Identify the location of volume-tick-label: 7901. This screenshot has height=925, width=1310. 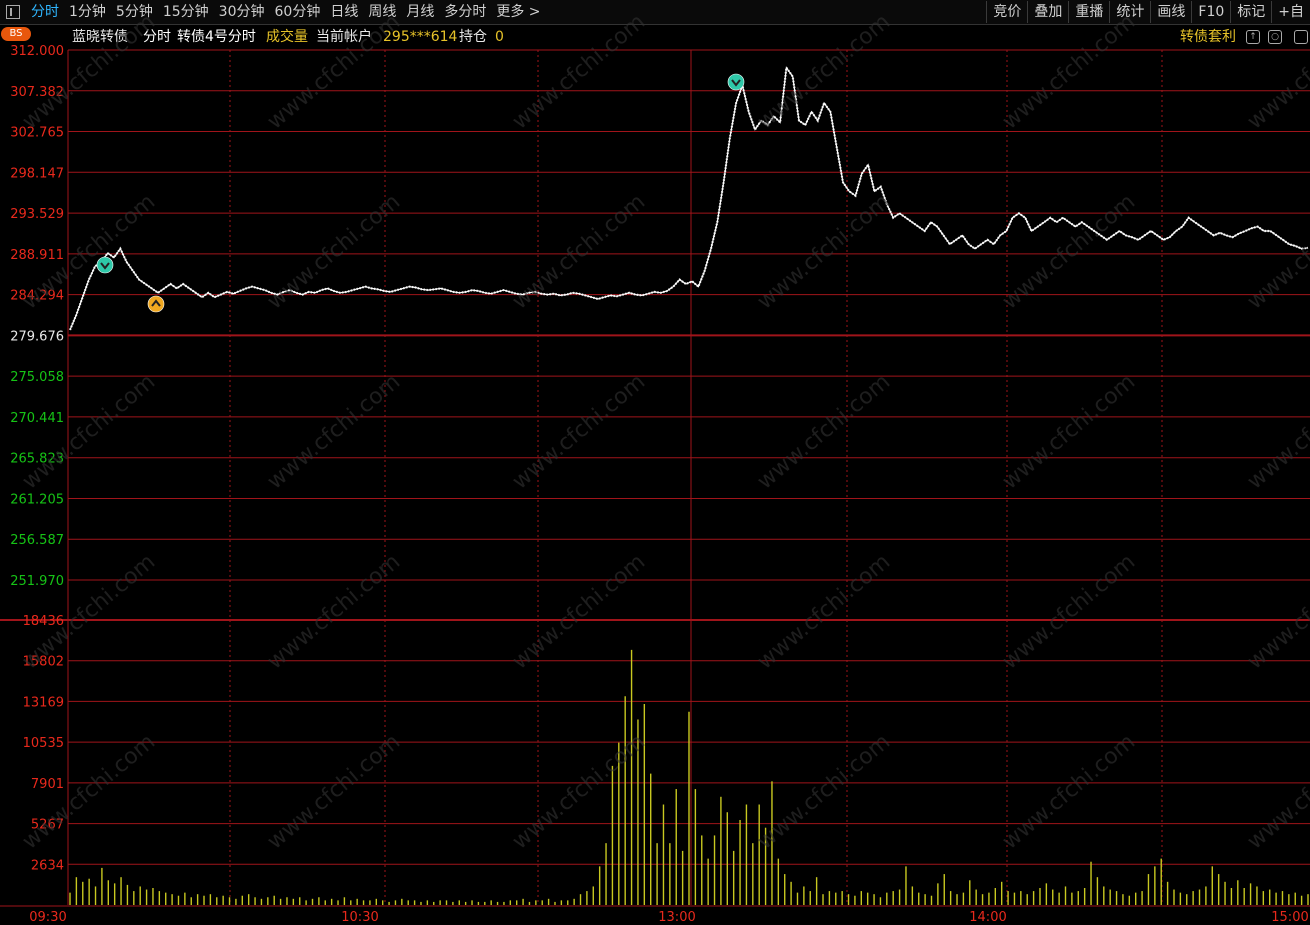
(47, 784).